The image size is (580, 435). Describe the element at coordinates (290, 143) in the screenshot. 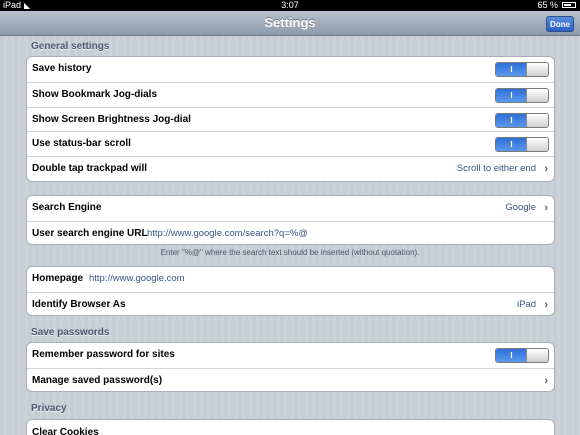

I see `status-bar-scroll-row: Use status-bar scroll I` at that location.